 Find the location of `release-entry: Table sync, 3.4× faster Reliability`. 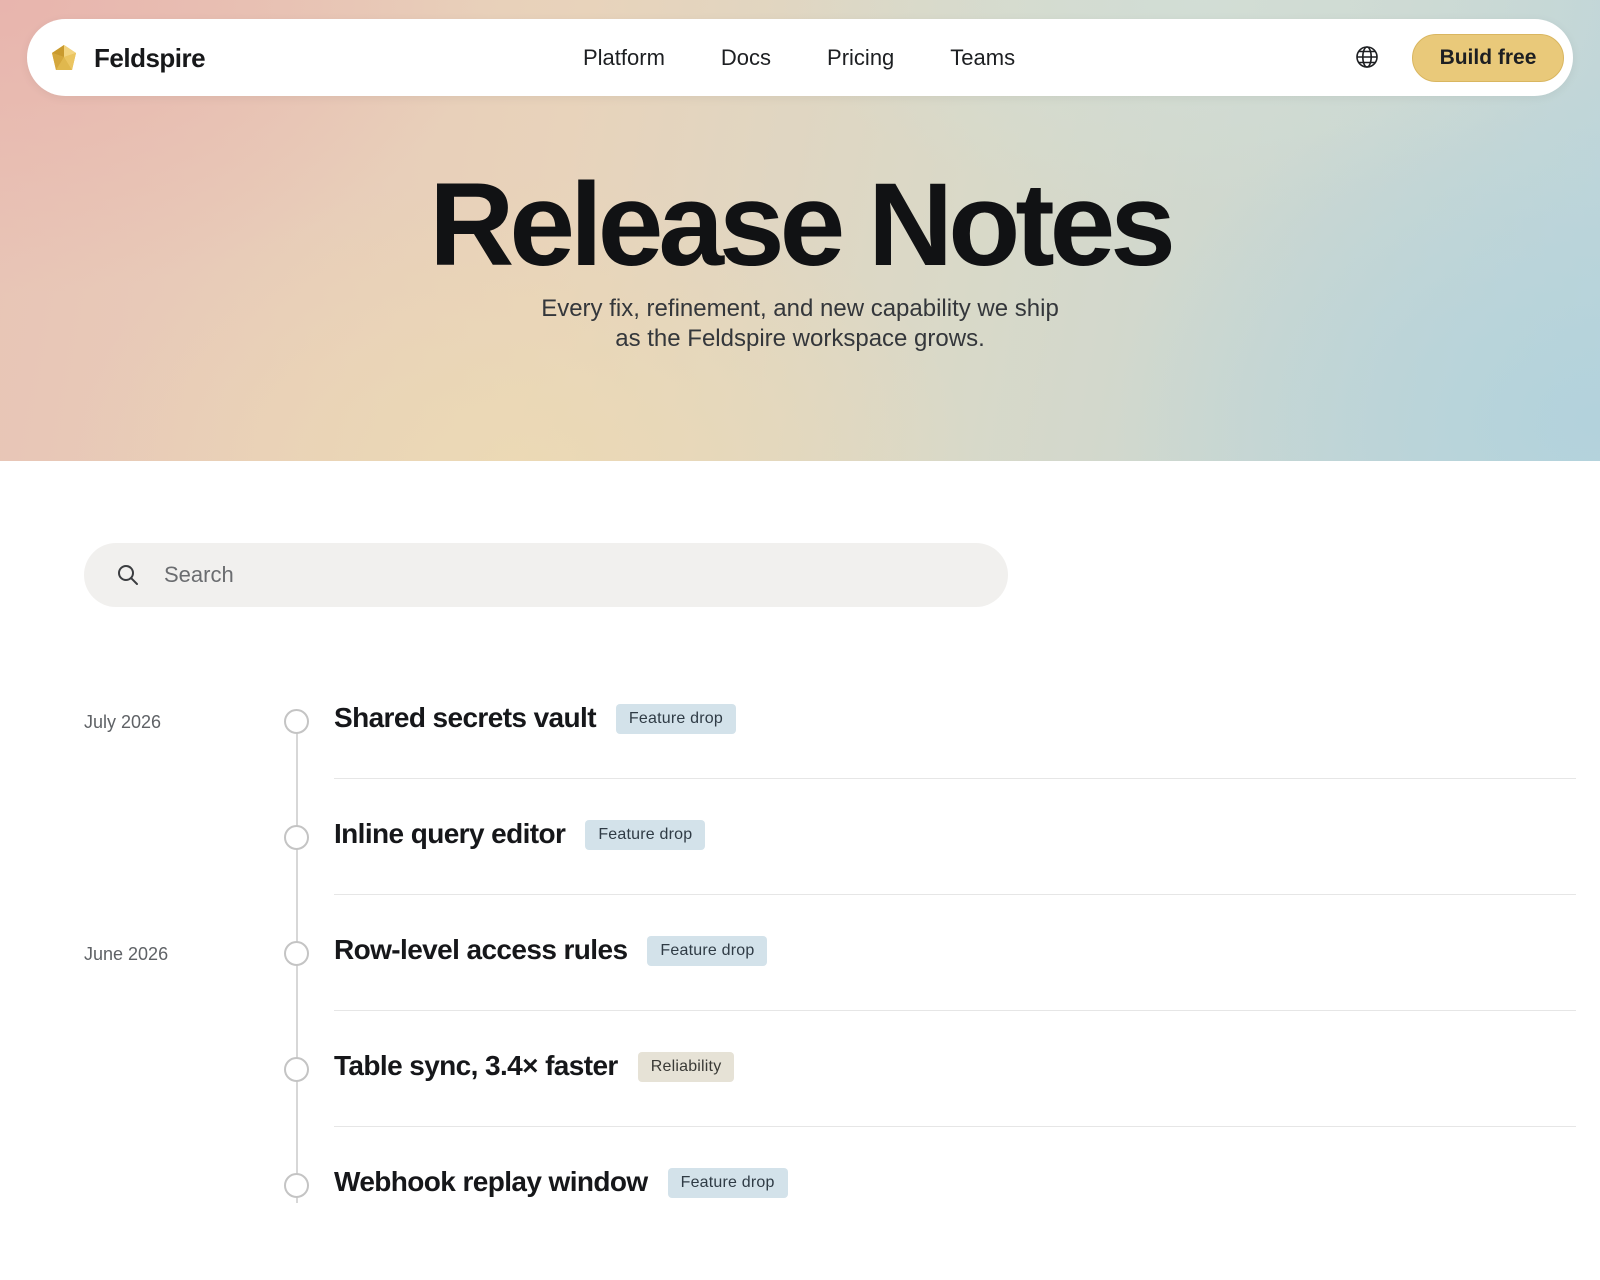

release-entry: Table sync, 3.4× faster Reliability is located at coordinates (800, 1106).